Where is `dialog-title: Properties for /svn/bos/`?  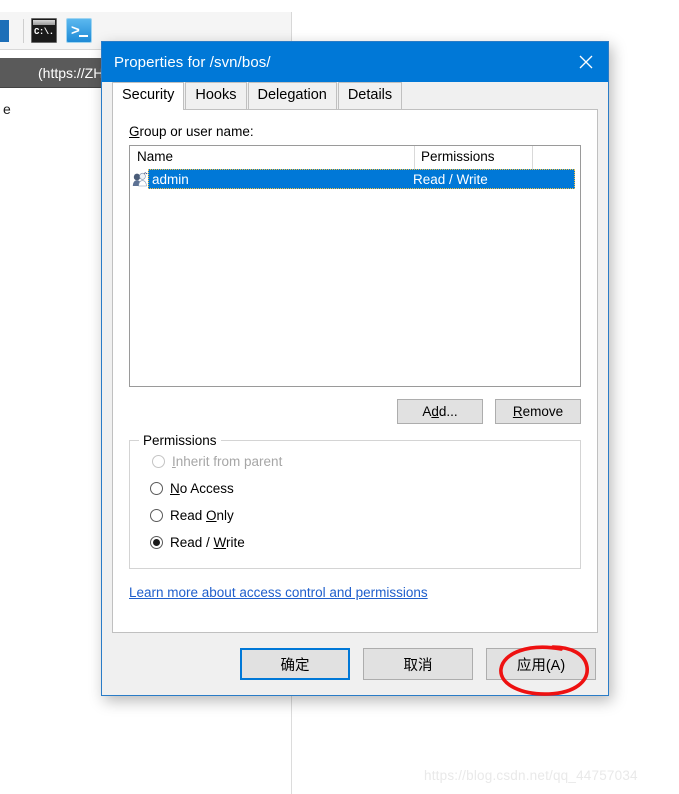 dialog-title: Properties for /svn/bos/ is located at coordinates (192, 62).